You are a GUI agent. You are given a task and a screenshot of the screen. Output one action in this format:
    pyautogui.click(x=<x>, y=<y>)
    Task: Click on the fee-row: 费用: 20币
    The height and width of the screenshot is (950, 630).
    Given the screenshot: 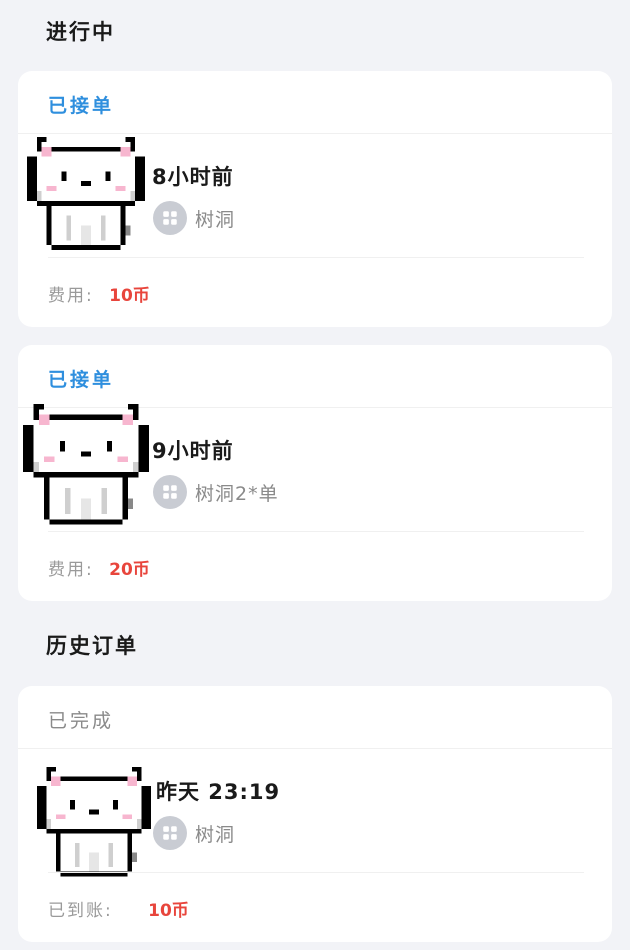 What is the action you would take?
    pyautogui.click(x=99, y=567)
    